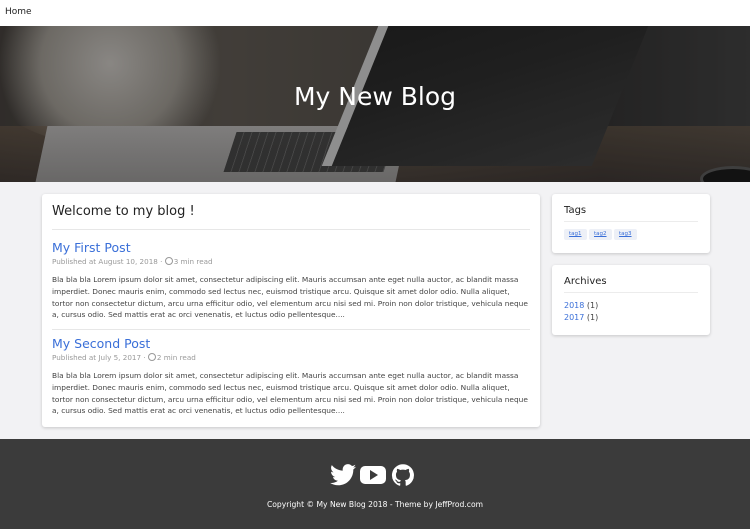  Describe the element at coordinates (574, 305) in the screenshot. I see `archive-year-link: 2018` at that location.